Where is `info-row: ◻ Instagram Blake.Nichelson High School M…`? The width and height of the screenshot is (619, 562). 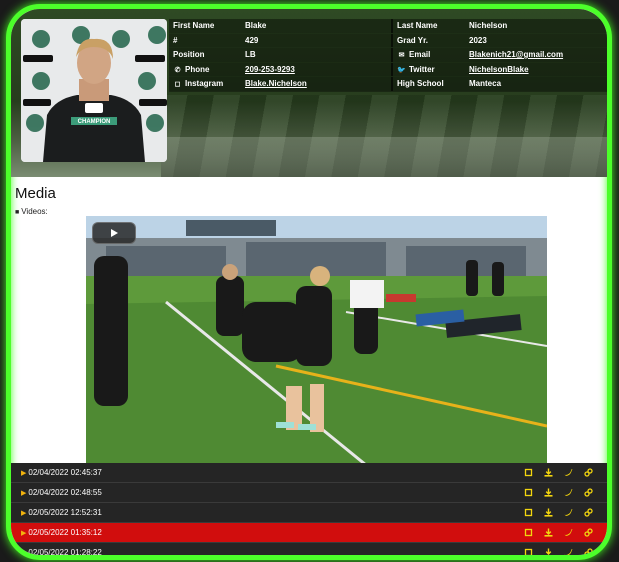
info-row: ◻ Instagram Blake.Nichelson High School M… is located at coordinates (388, 84).